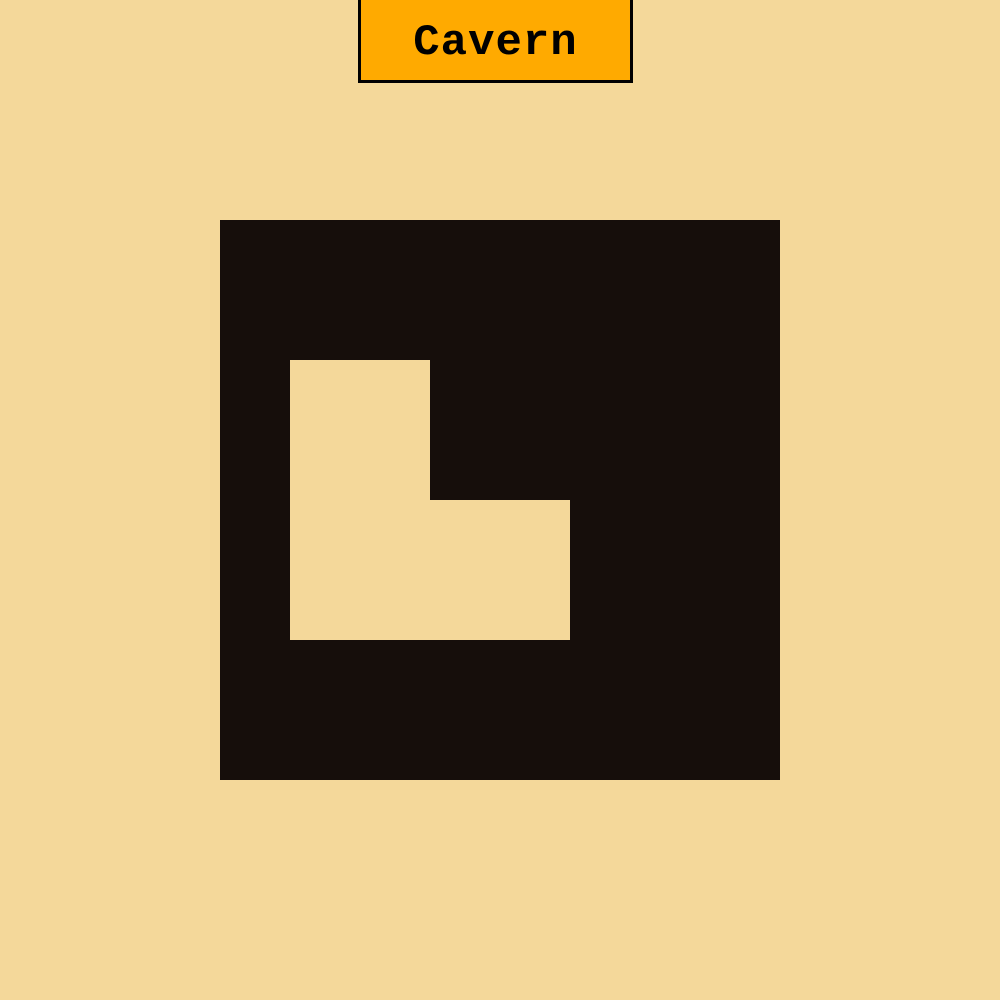 This screenshot has width=1000, height=1000. I want to click on location-title: Cavern, so click(495, 42).